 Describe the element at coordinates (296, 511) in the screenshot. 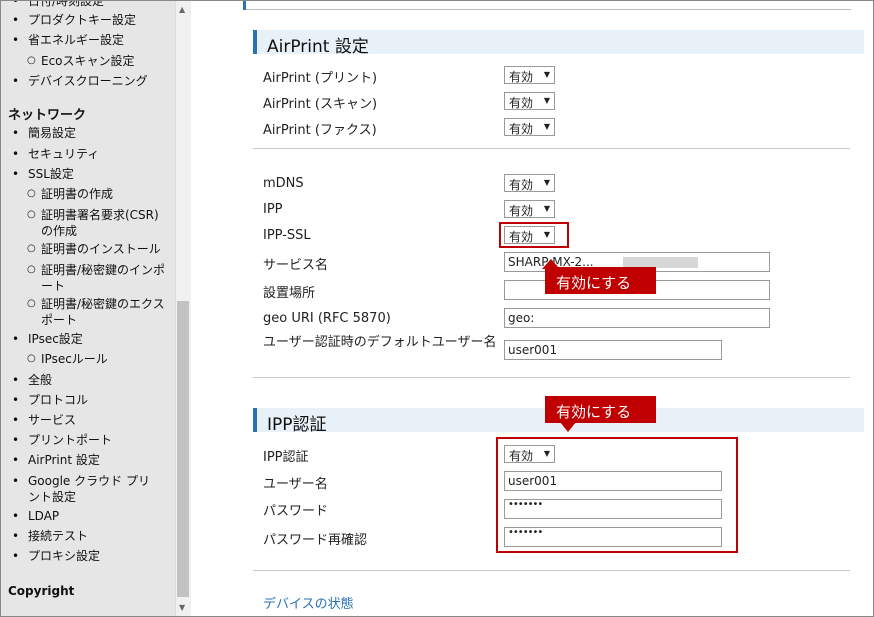

I see `password-label: パスワード` at that location.